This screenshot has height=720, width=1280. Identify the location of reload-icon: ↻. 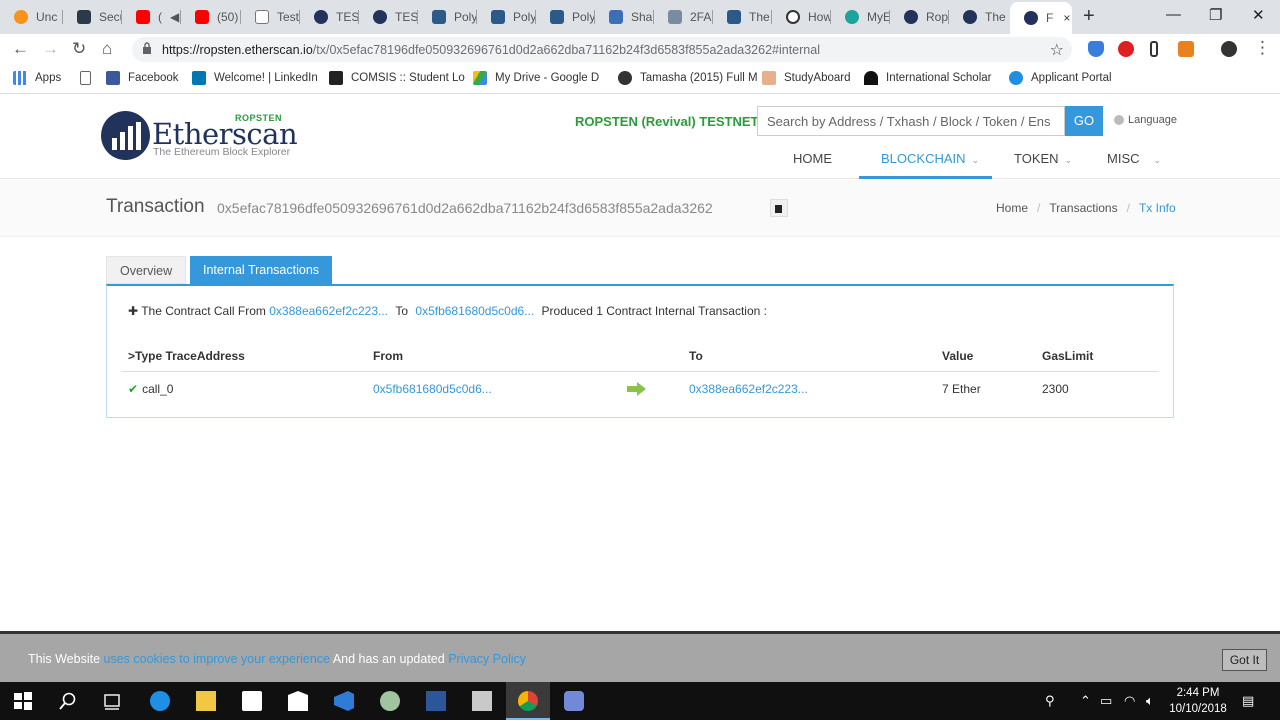
(79, 49).